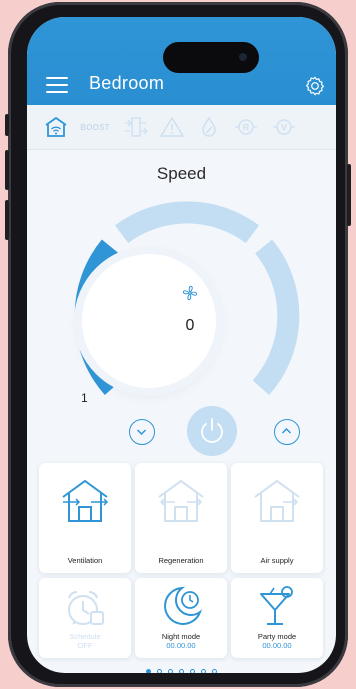  What do you see at coordinates (7, 170) in the screenshot?
I see `volume-up-button` at bounding box center [7, 170].